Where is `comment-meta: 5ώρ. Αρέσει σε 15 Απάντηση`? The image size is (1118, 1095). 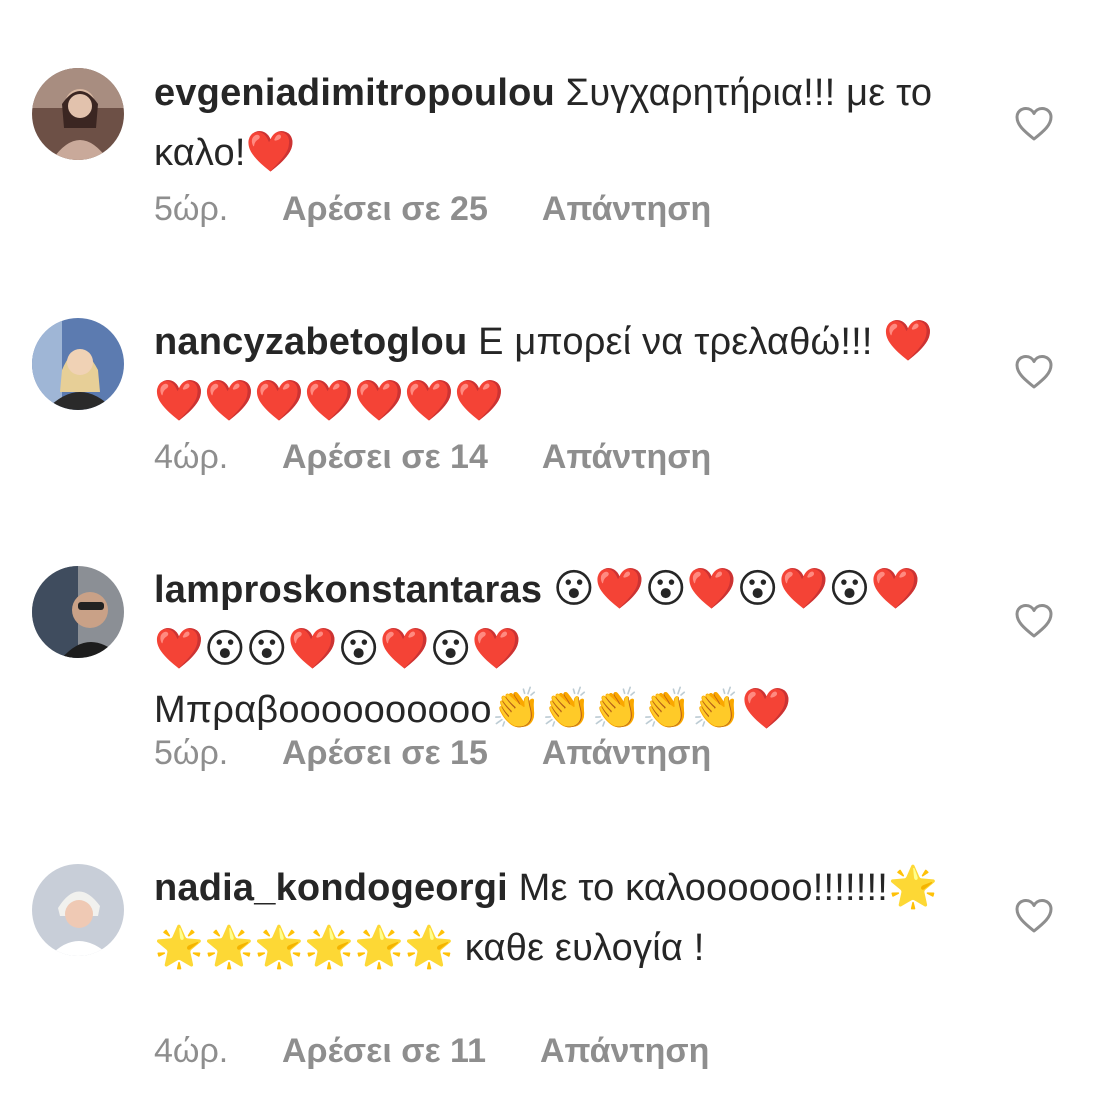 comment-meta: 5ώρ. Αρέσει σε 15 Απάντηση is located at coordinates (432, 753).